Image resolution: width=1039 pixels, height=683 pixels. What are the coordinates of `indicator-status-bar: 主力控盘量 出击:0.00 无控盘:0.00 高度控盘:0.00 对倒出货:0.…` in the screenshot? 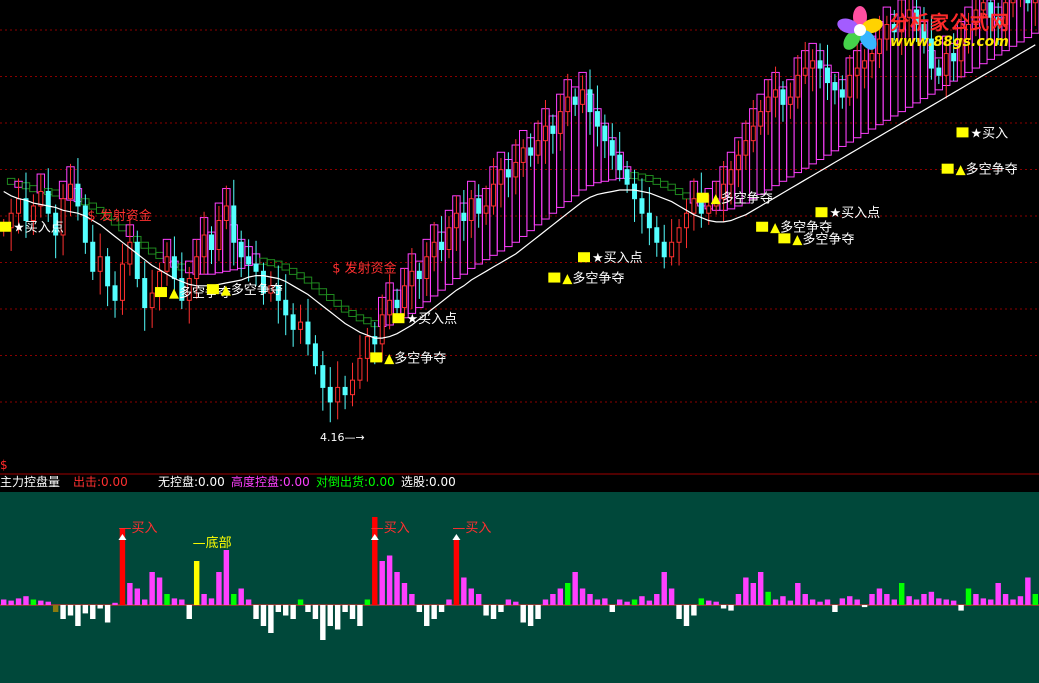 It's located at (519, 482).